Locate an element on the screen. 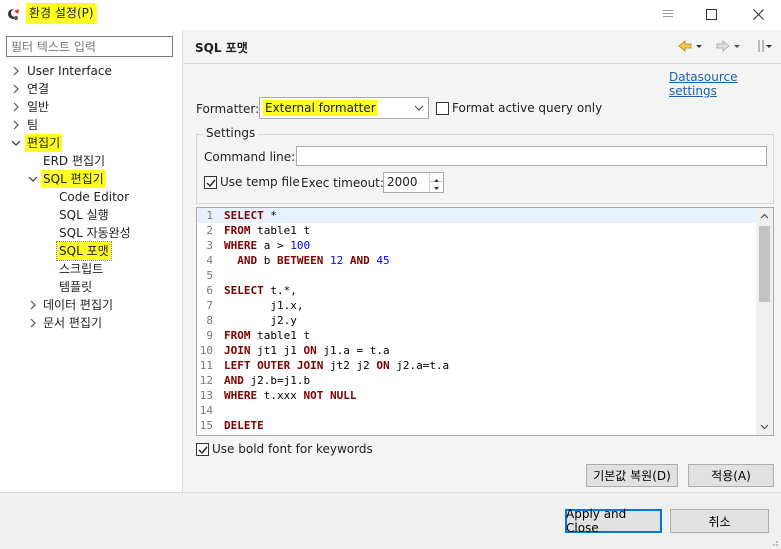 This screenshot has height=549, width=781. restore-defaults-button: 기본값 복원(D) is located at coordinates (632, 475).